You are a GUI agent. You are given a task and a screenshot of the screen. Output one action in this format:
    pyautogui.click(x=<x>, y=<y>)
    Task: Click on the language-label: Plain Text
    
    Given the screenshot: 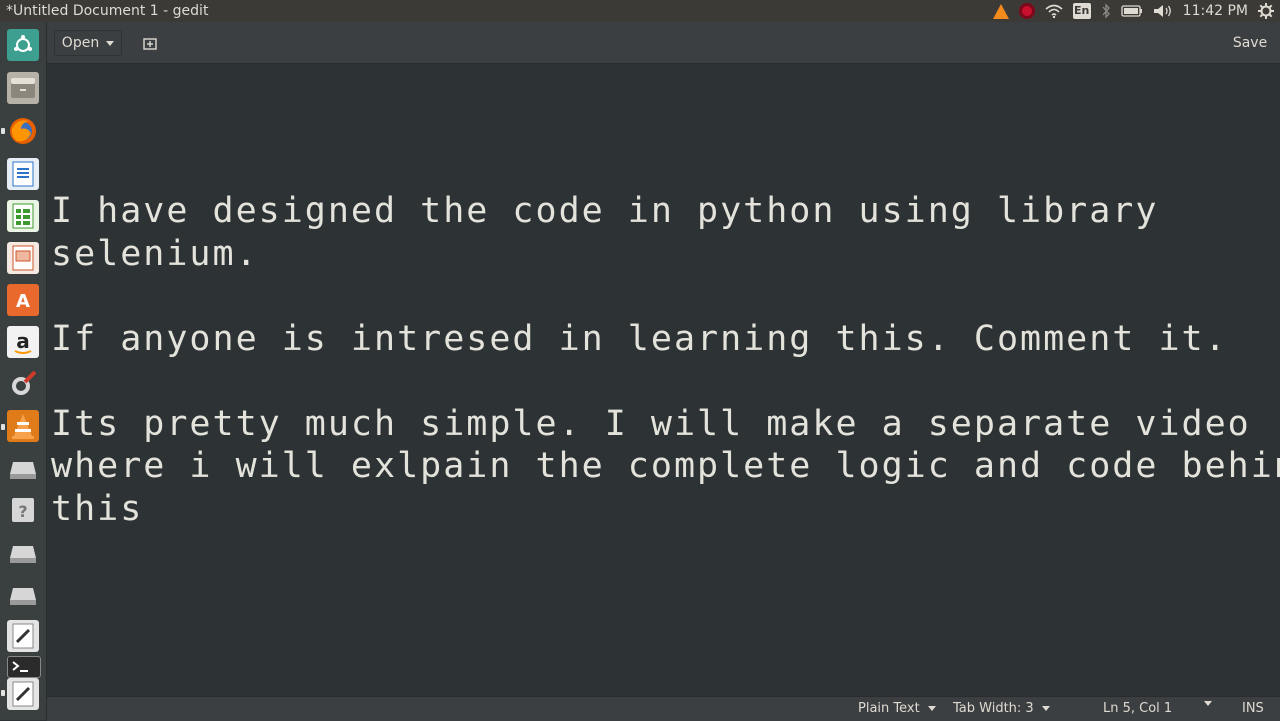 What is the action you would take?
    pyautogui.click(x=889, y=708)
    